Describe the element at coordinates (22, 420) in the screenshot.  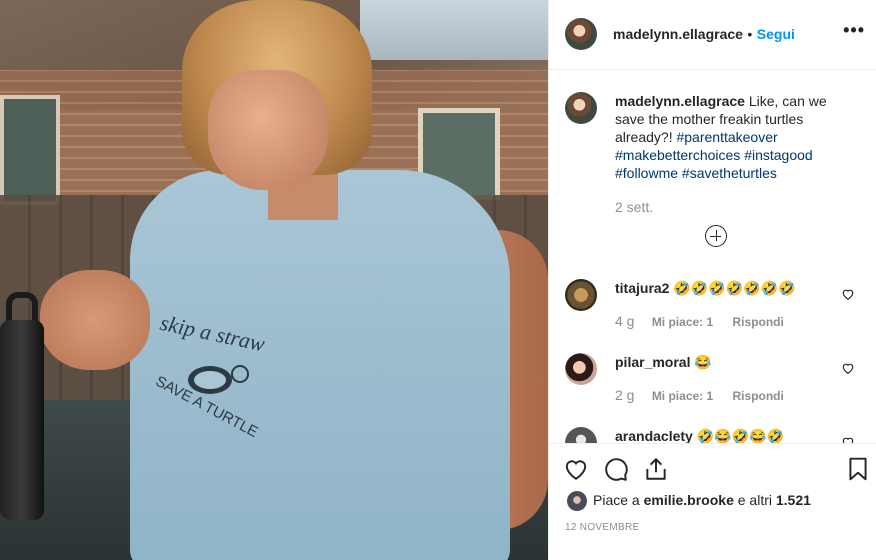
I see `photo-bottle` at that location.